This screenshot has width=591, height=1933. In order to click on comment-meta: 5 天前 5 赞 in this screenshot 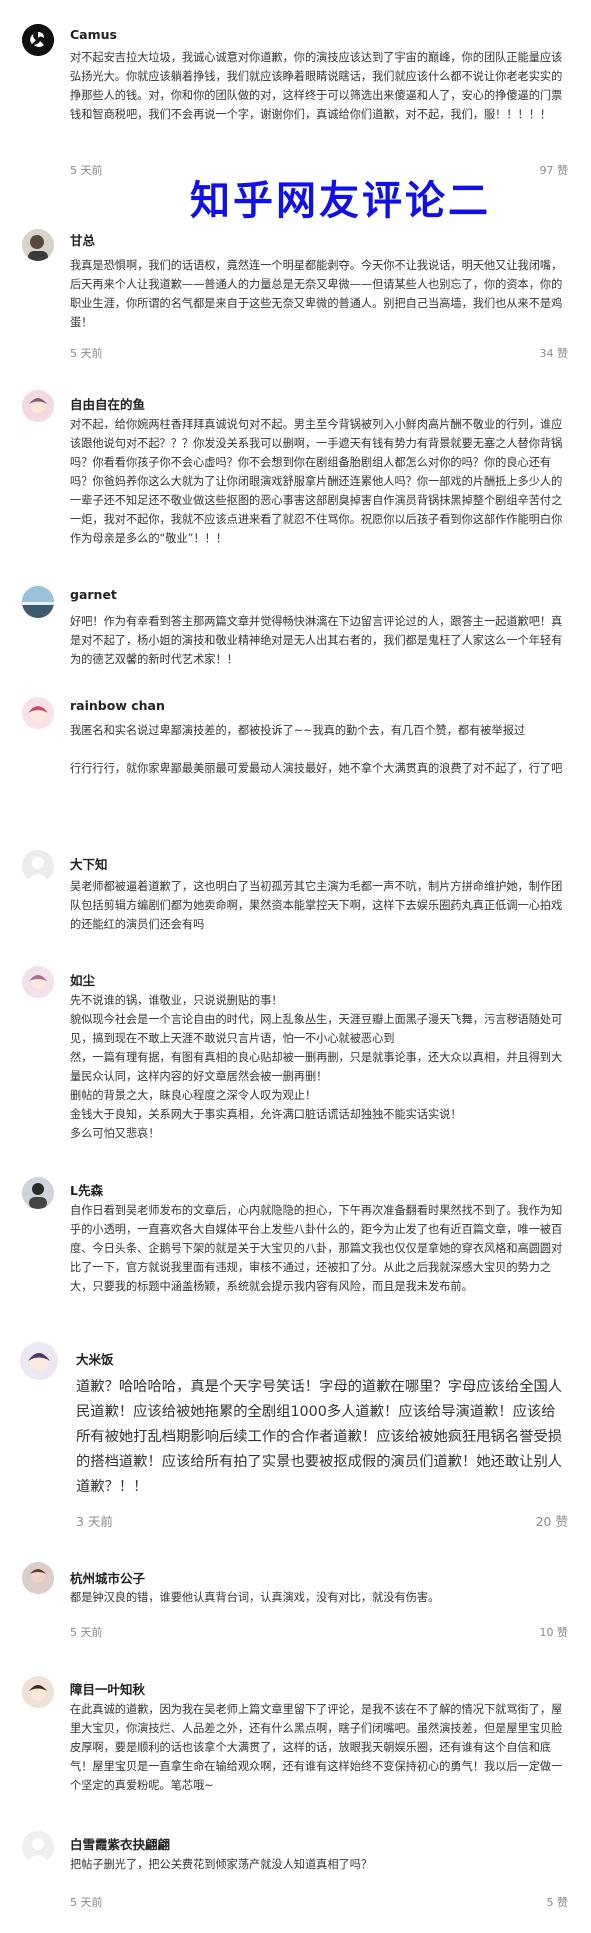, I will do `click(319, 1902)`.